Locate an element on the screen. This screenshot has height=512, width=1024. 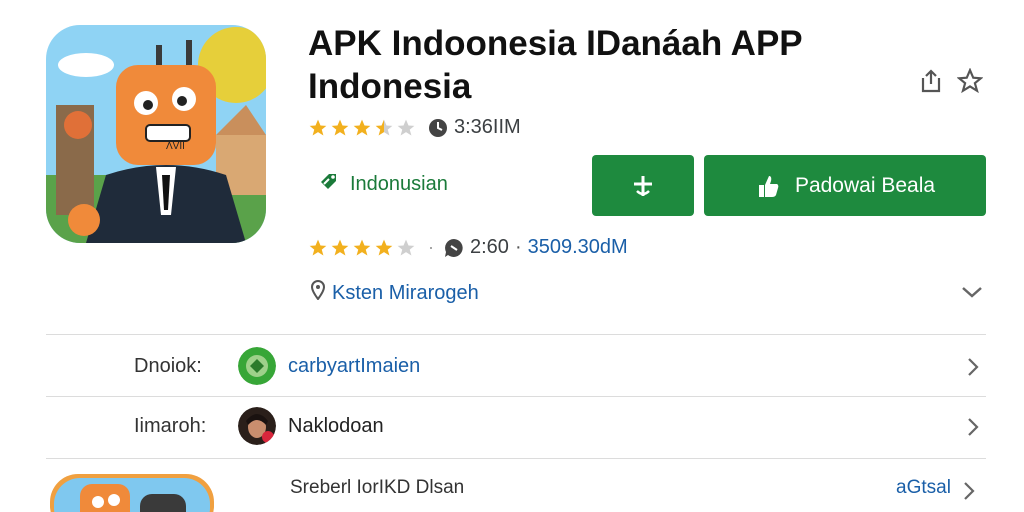
language-tag: Indonusian is located at coordinates (383, 184).